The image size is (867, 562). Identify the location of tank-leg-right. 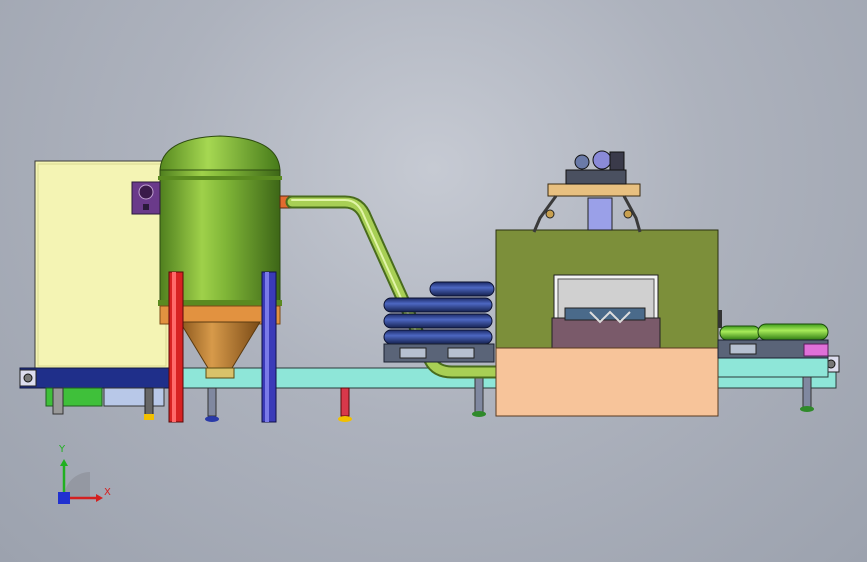
(269, 347).